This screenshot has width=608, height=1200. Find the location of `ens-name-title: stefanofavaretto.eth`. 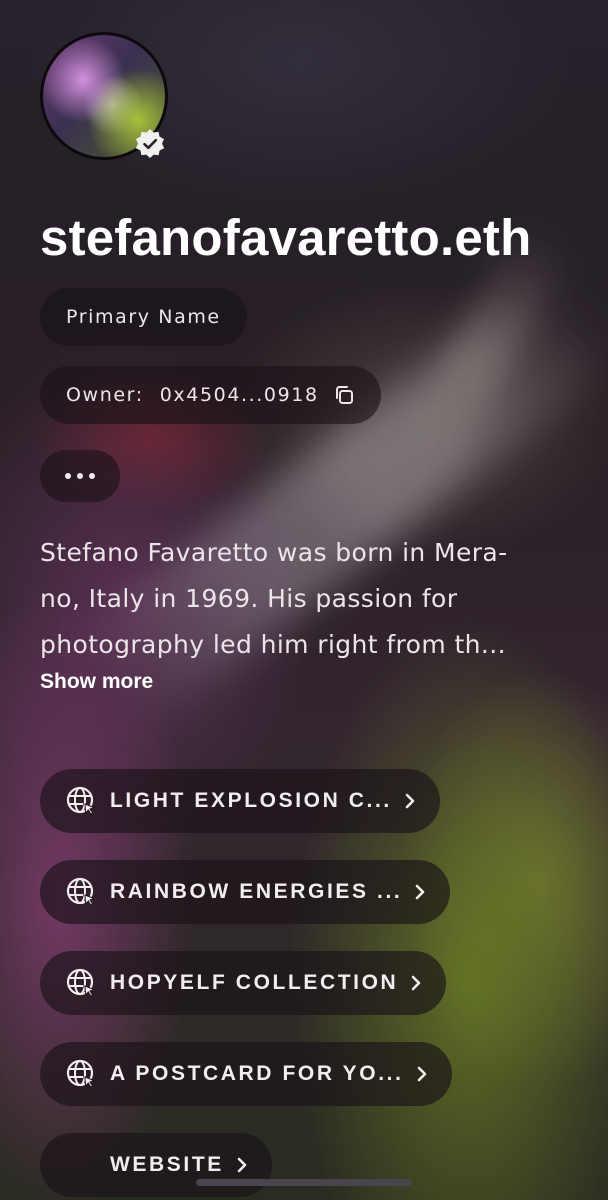

ens-name-title: stefanofavaretto.eth is located at coordinates (286, 237).